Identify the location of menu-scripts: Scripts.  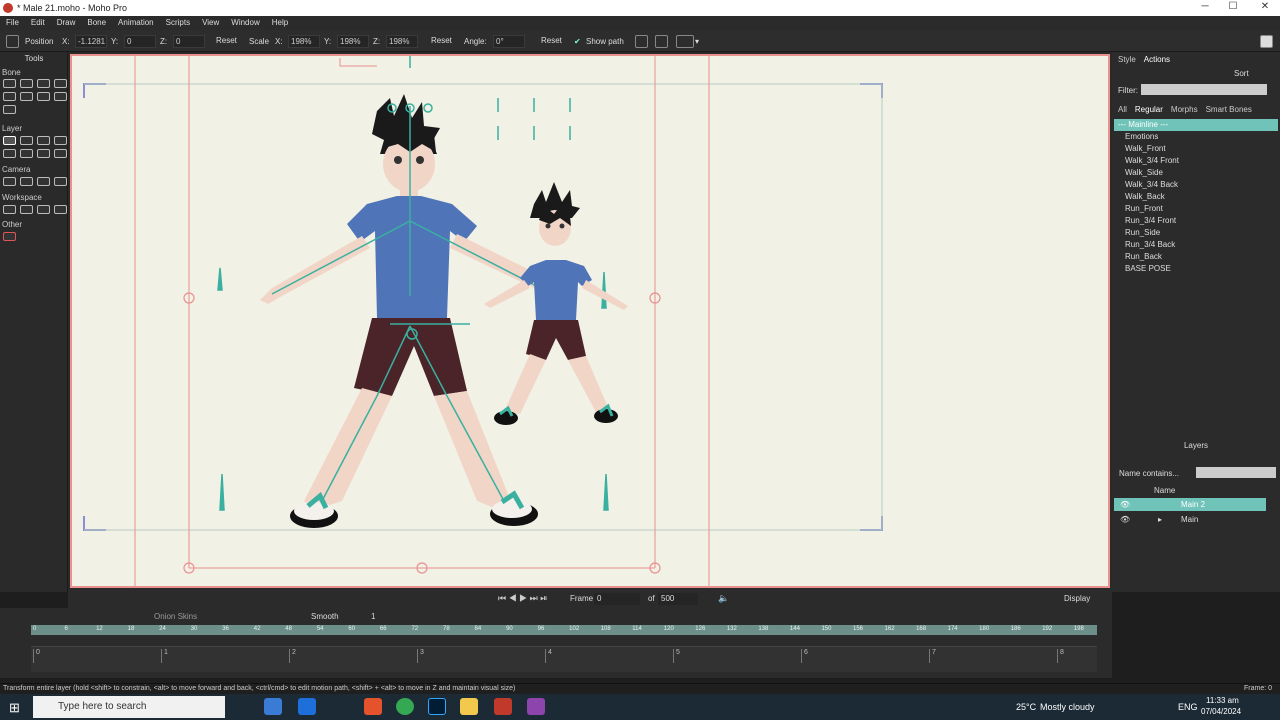
(178, 23).